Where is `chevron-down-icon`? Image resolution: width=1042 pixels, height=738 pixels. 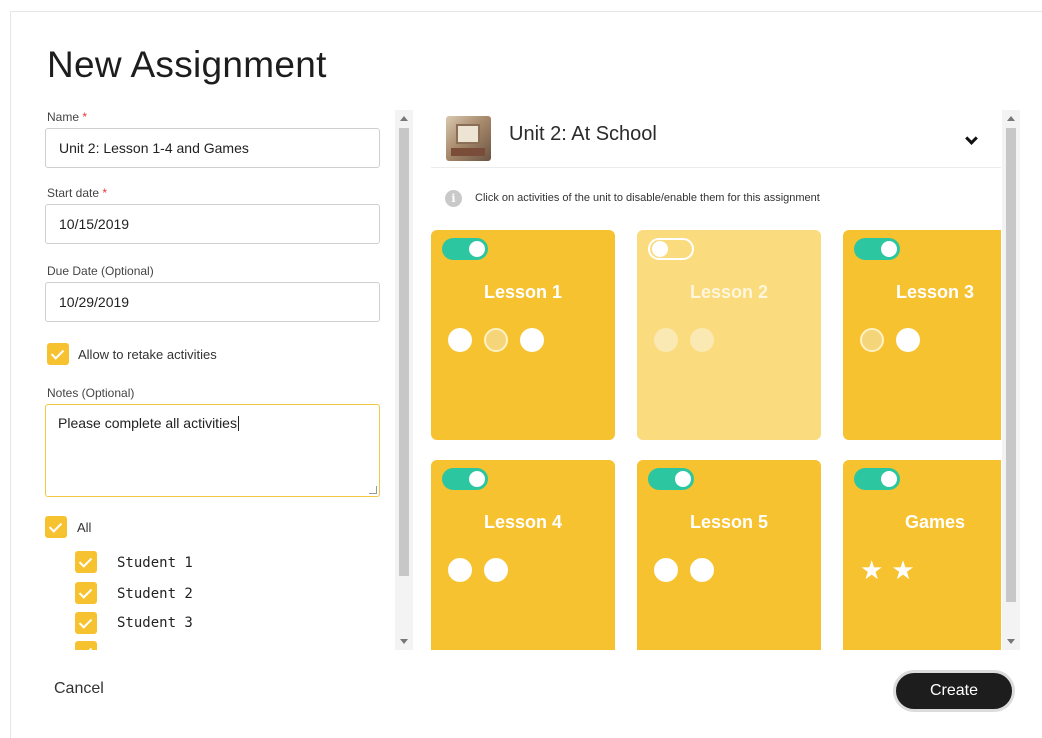 chevron-down-icon is located at coordinates (971, 138).